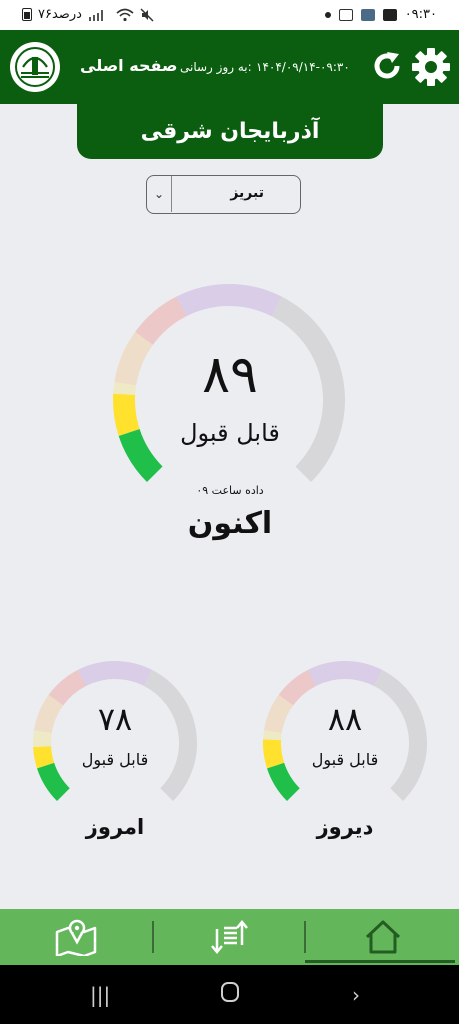 This screenshot has height=1024, width=459. What do you see at coordinates (230, 375) in the screenshot?
I see `main-gauge-value: ۸۹` at bounding box center [230, 375].